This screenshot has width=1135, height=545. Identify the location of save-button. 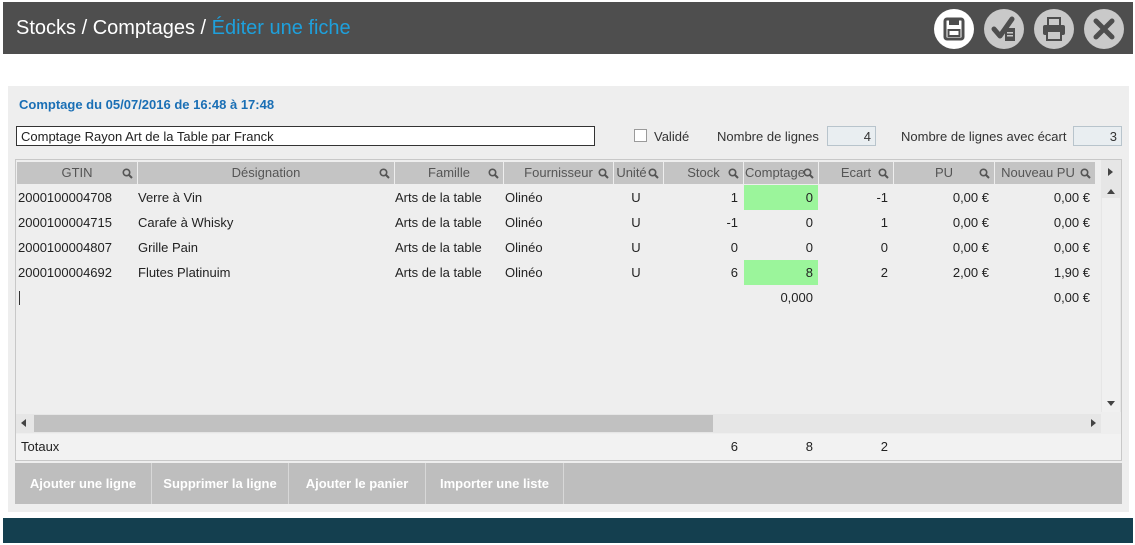
(954, 29).